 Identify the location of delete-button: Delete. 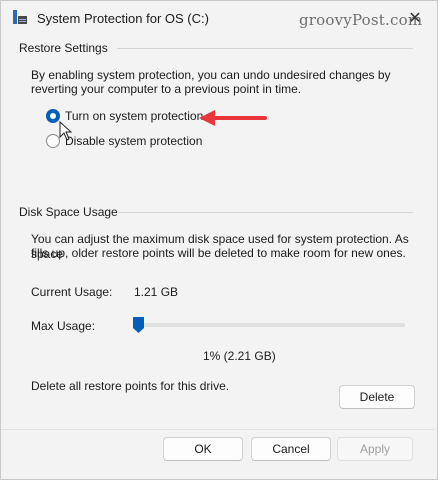
(377, 397).